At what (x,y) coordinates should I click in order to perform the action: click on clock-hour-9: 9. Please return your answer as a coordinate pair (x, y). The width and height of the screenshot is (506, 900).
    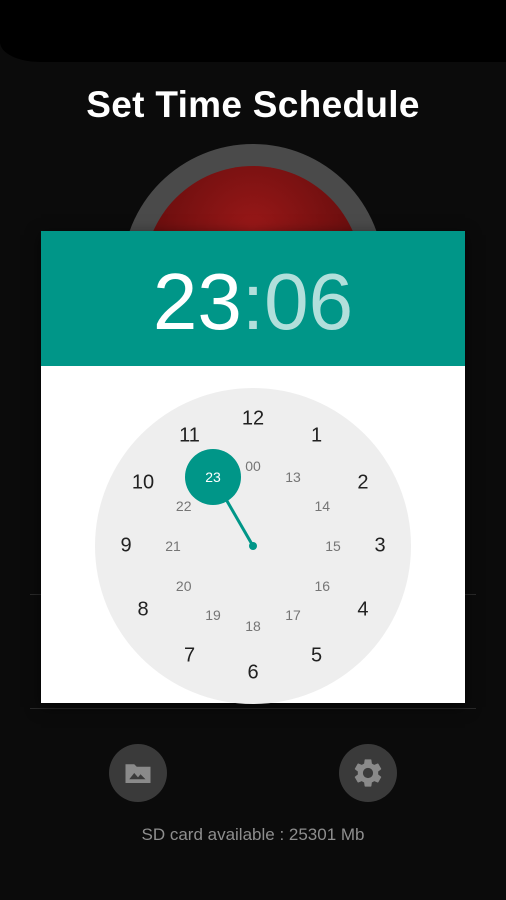
    Looking at the image, I should click on (125, 546).